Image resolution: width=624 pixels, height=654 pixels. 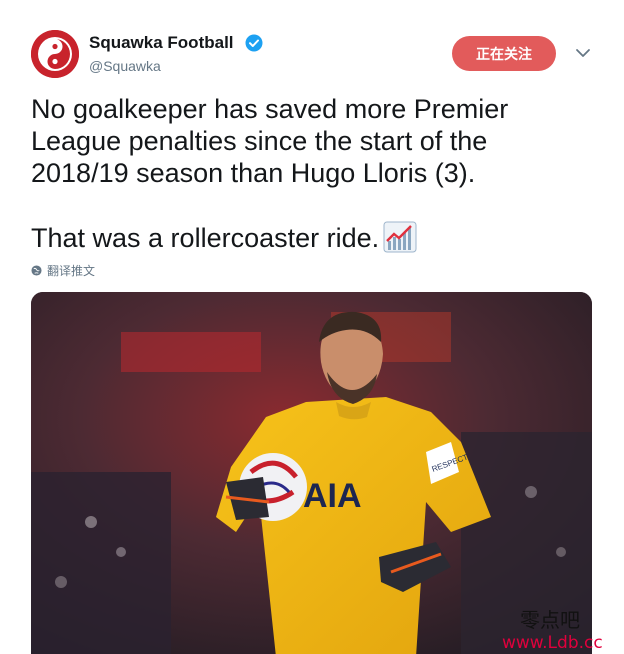 What do you see at coordinates (161, 43) in the screenshot?
I see `account-name: Squawka Football` at bounding box center [161, 43].